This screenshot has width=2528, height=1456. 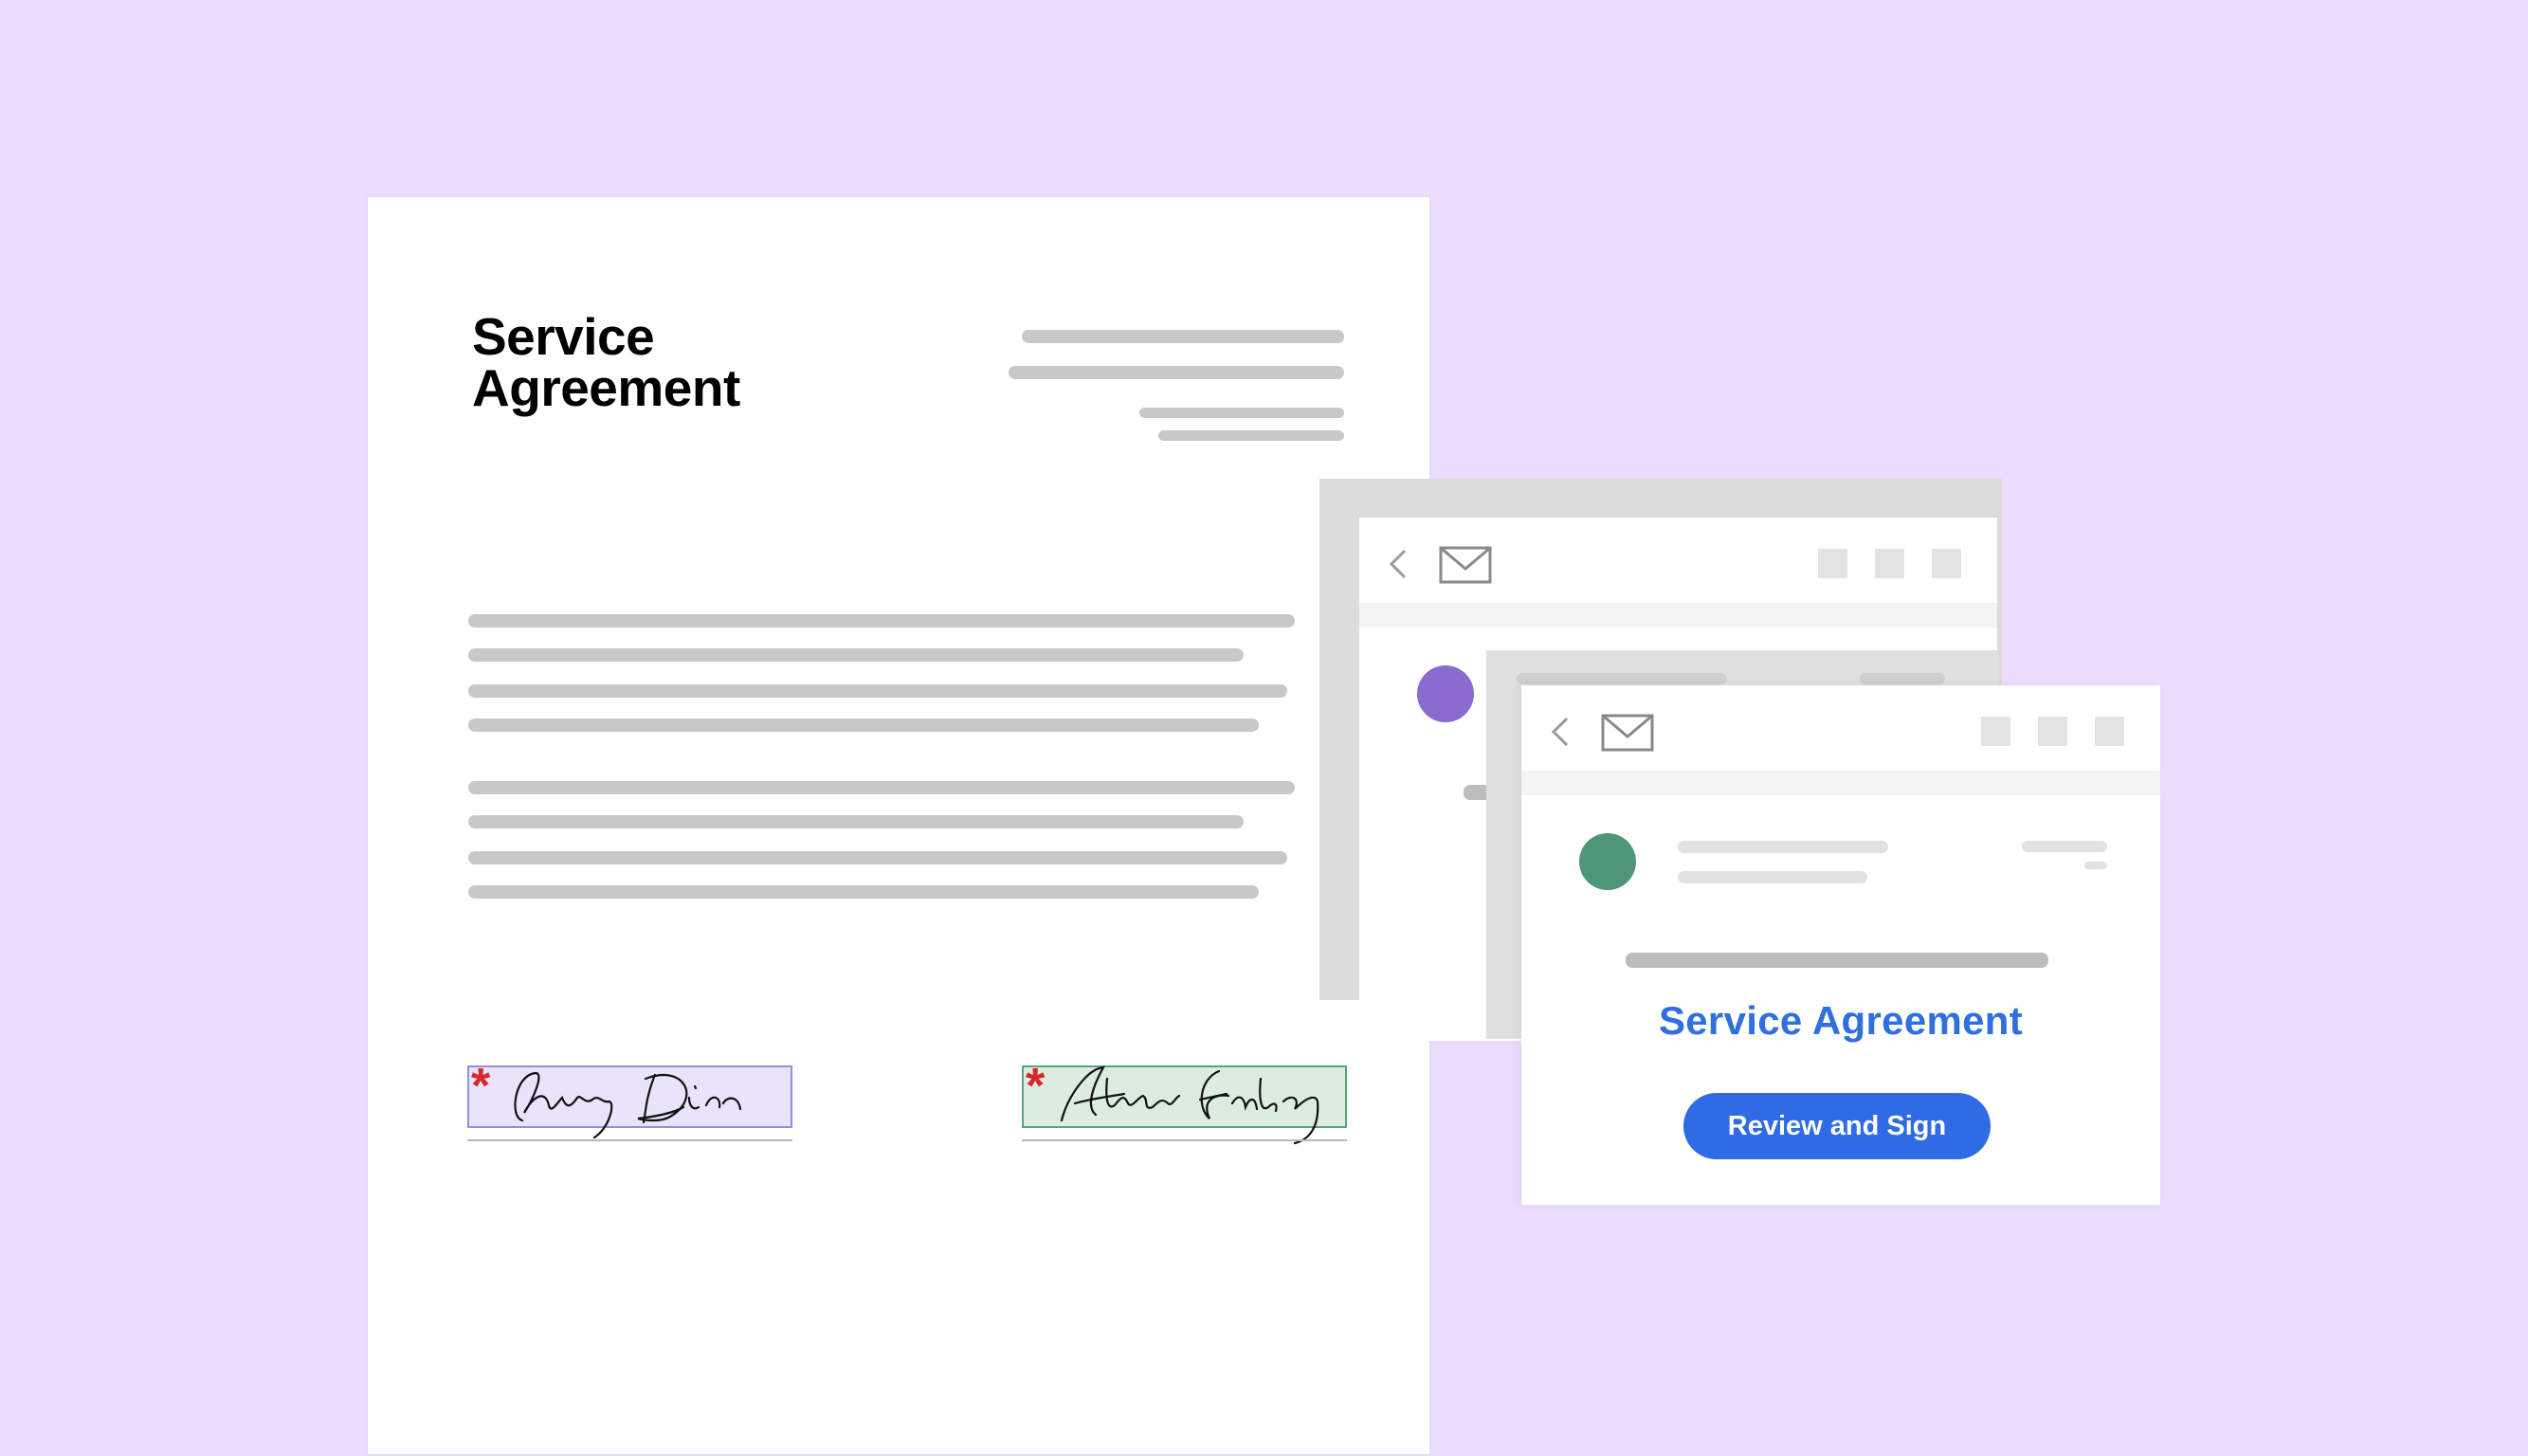 I want to click on email-window-front: Service Agreement Review and Sign, so click(x=1840, y=945).